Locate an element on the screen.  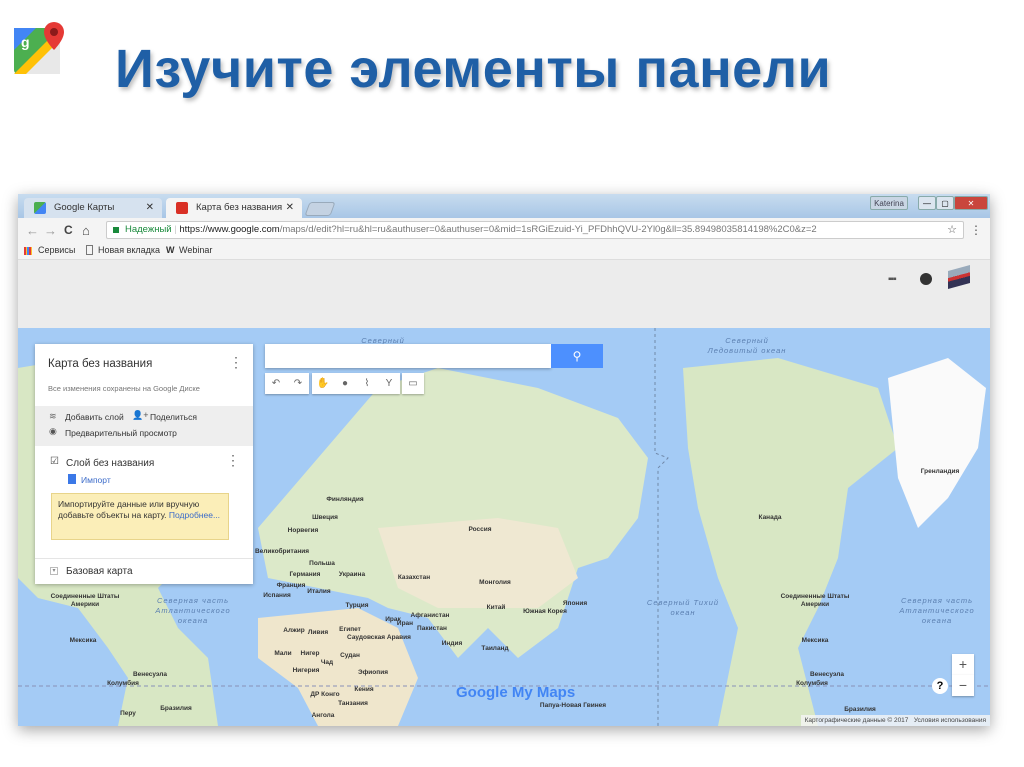
slide-title: Изучите элементы панели is located at coordinates (473, 69).